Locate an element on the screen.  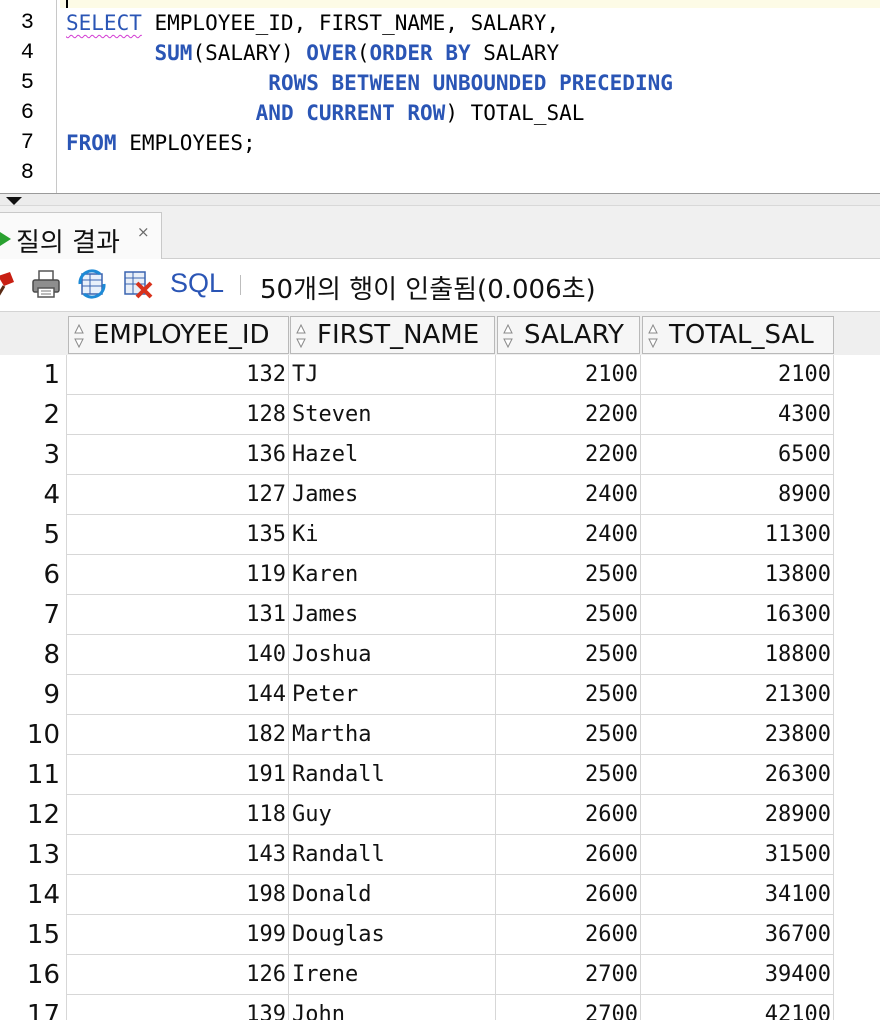
cell-employee-id: 191 is located at coordinates (177, 775).